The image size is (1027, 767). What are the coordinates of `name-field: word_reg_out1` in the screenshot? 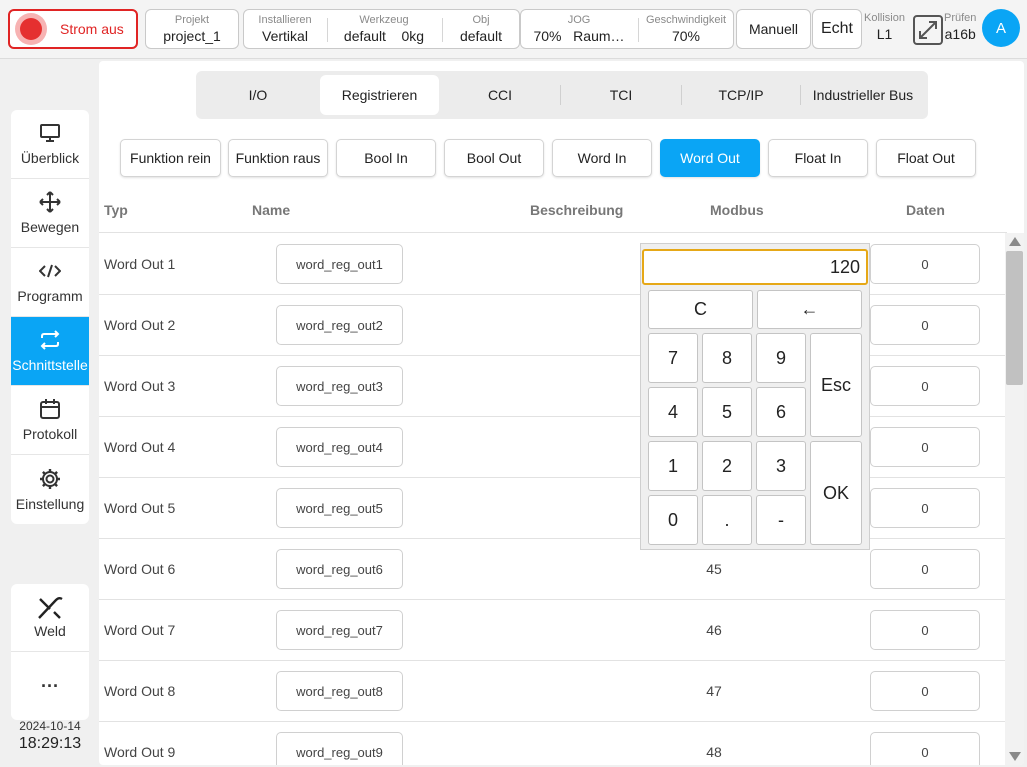 It's located at (339, 264).